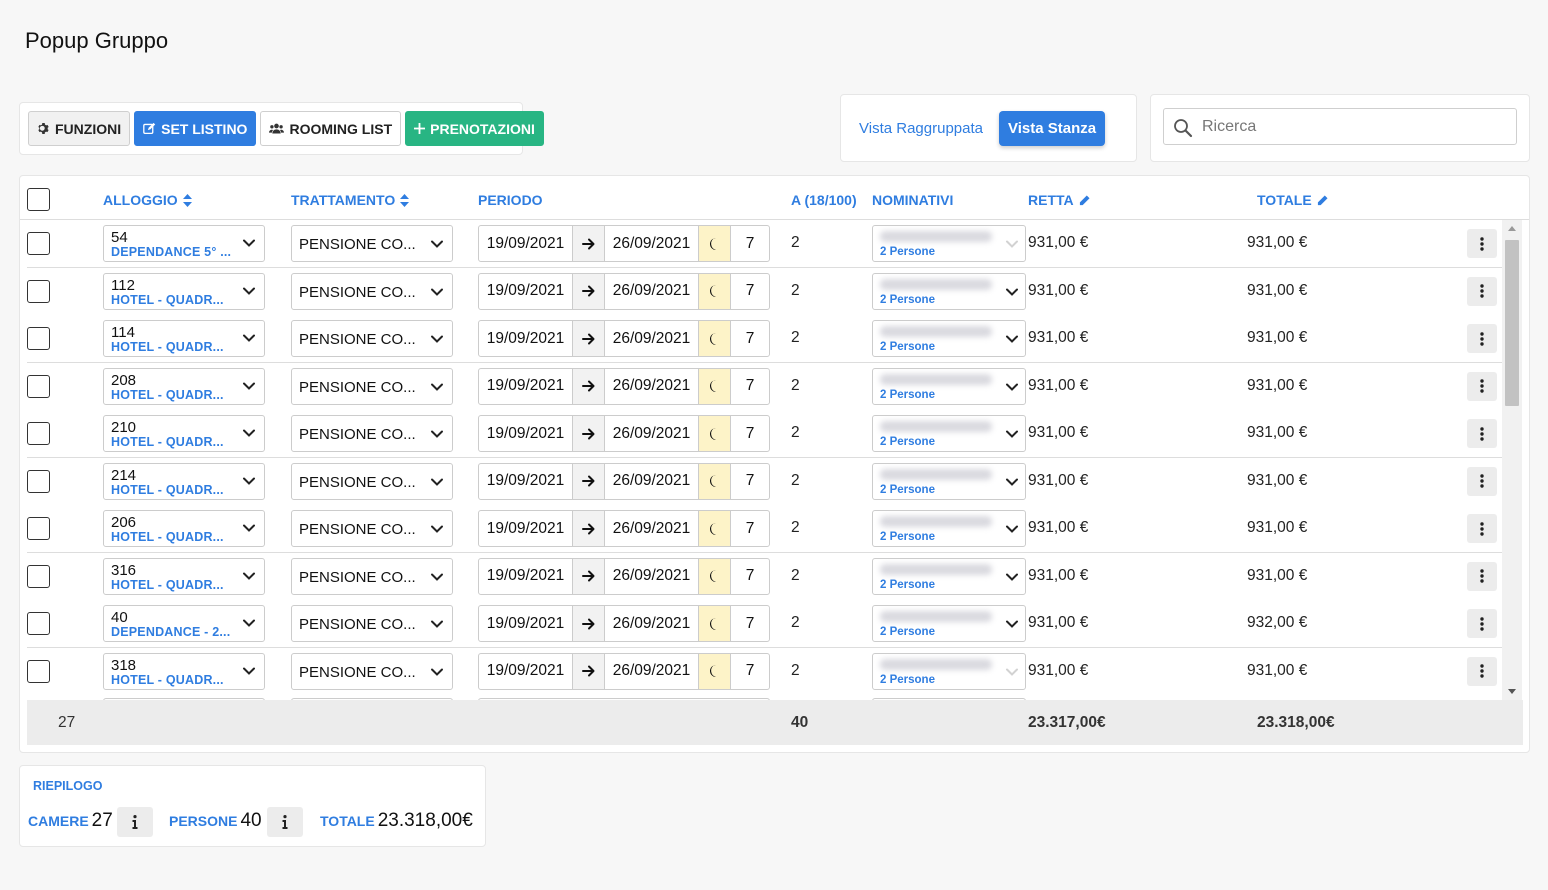 This screenshot has width=1548, height=890. I want to click on table-scrollbar, so click(1512, 460).